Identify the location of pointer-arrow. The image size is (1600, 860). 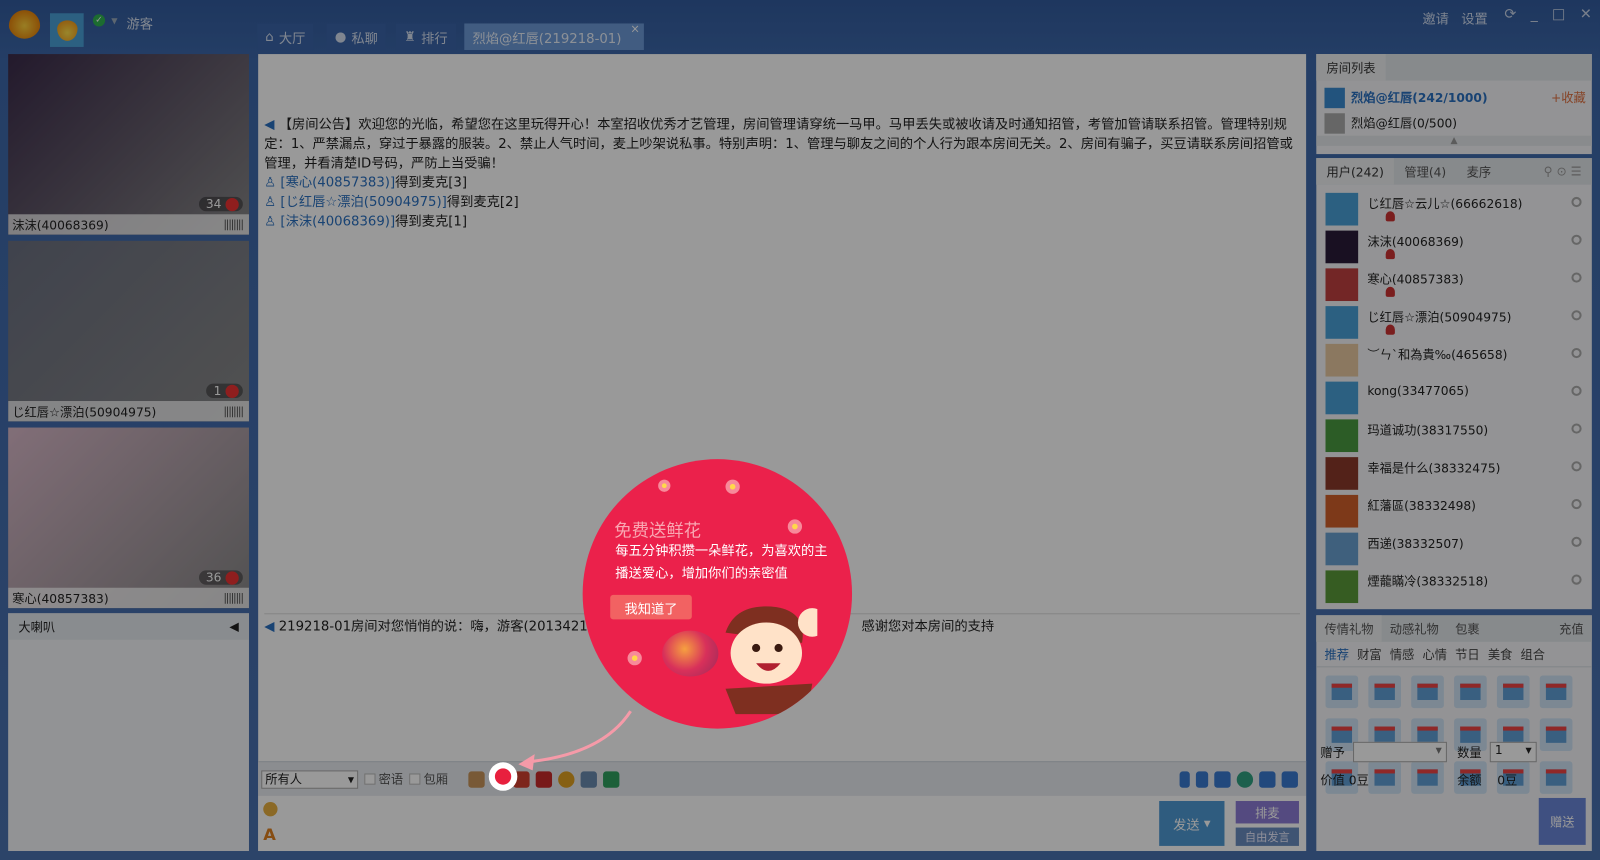
(575, 740).